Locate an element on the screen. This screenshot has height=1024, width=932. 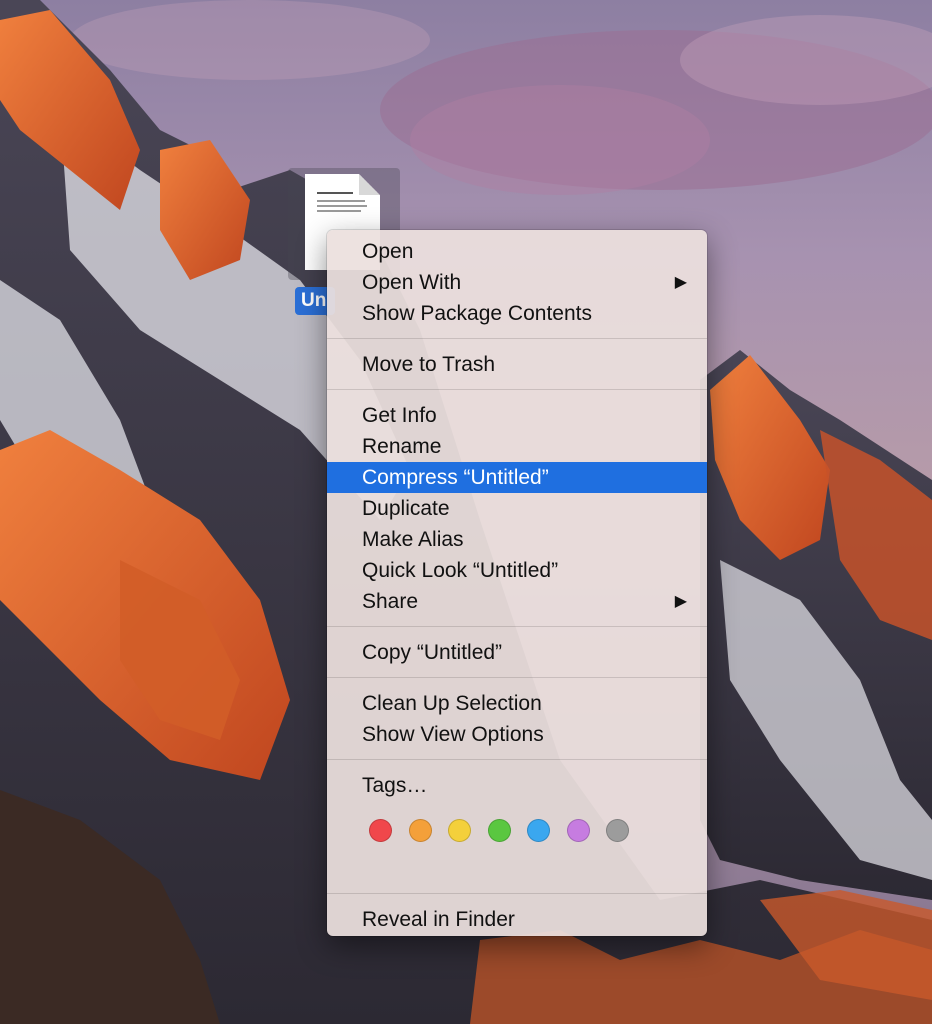
menu-item-reveal-in-finder: Reveal in Finder is located at coordinates (517, 919).